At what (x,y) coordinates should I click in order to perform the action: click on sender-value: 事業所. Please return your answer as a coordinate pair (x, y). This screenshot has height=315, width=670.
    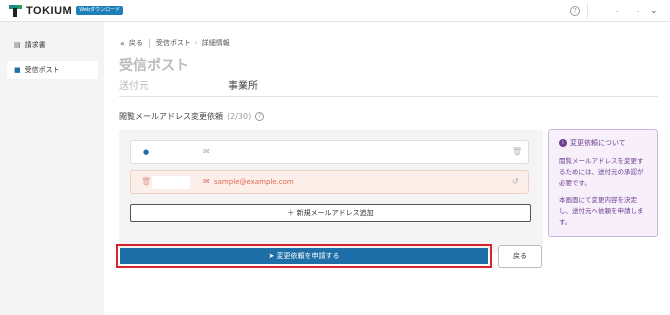
    Looking at the image, I should click on (243, 86).